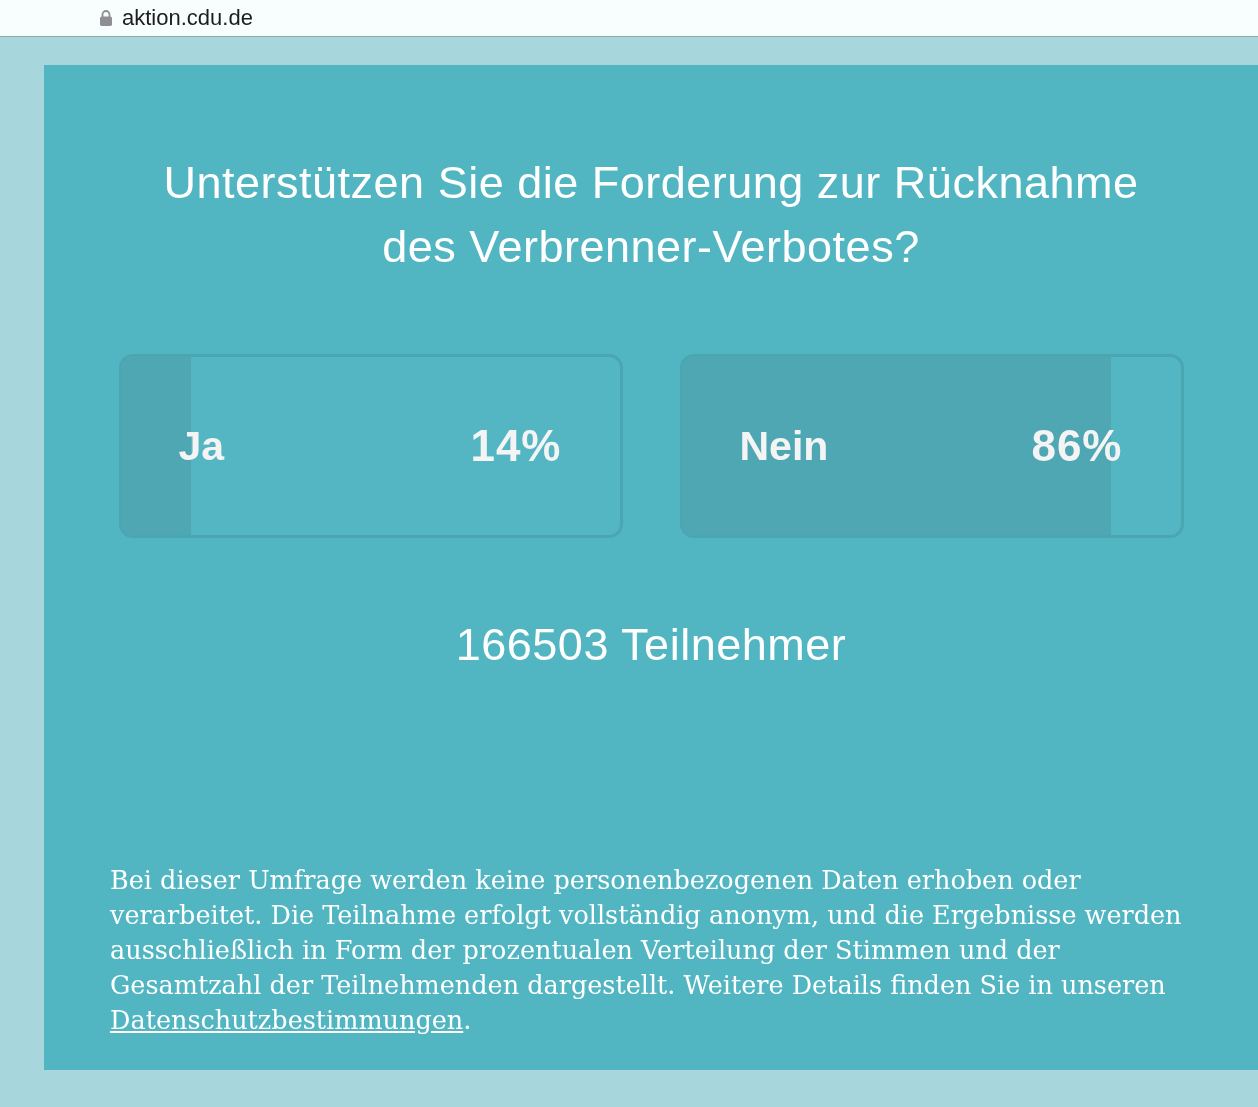 The width and height of the screenshot is (1258, 1107). I want to click on url-text: aktion.cdu.de, so click(187, 18).